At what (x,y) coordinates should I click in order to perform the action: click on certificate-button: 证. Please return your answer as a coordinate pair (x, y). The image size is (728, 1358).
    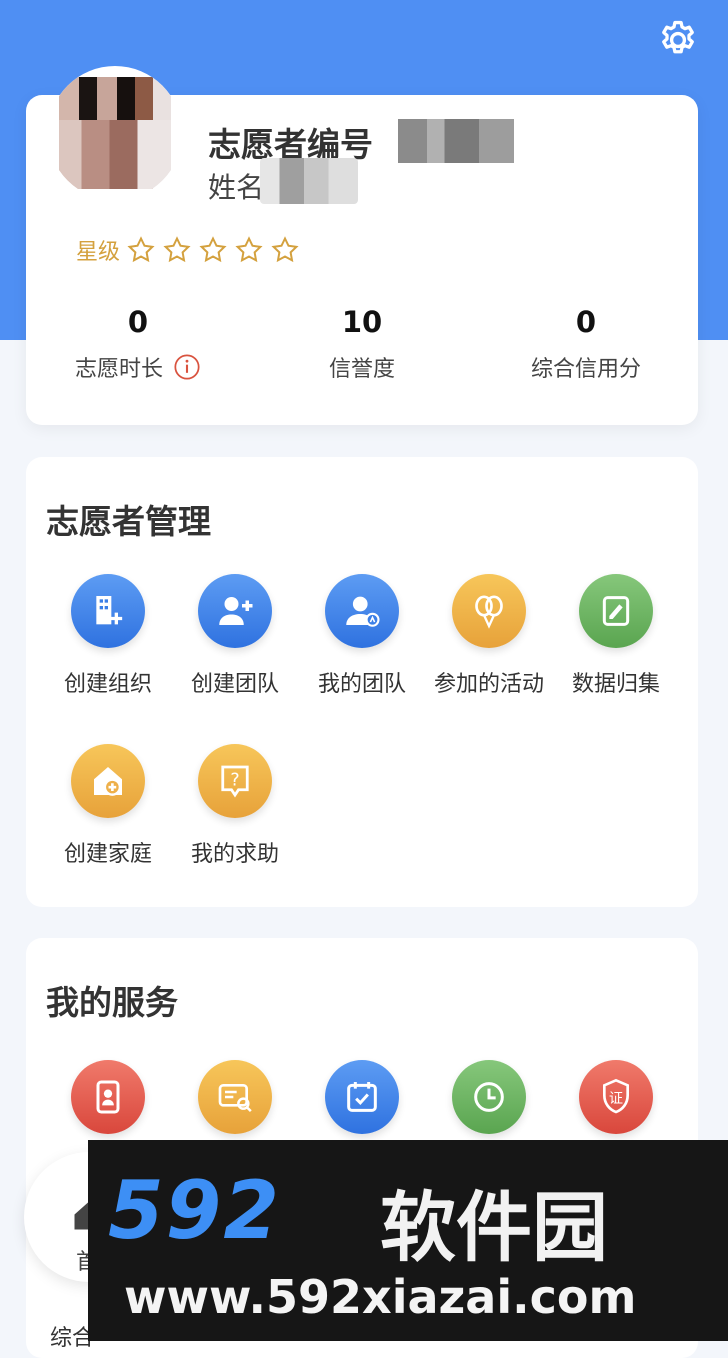
    Looking at the image, I should click on (616, 1097).